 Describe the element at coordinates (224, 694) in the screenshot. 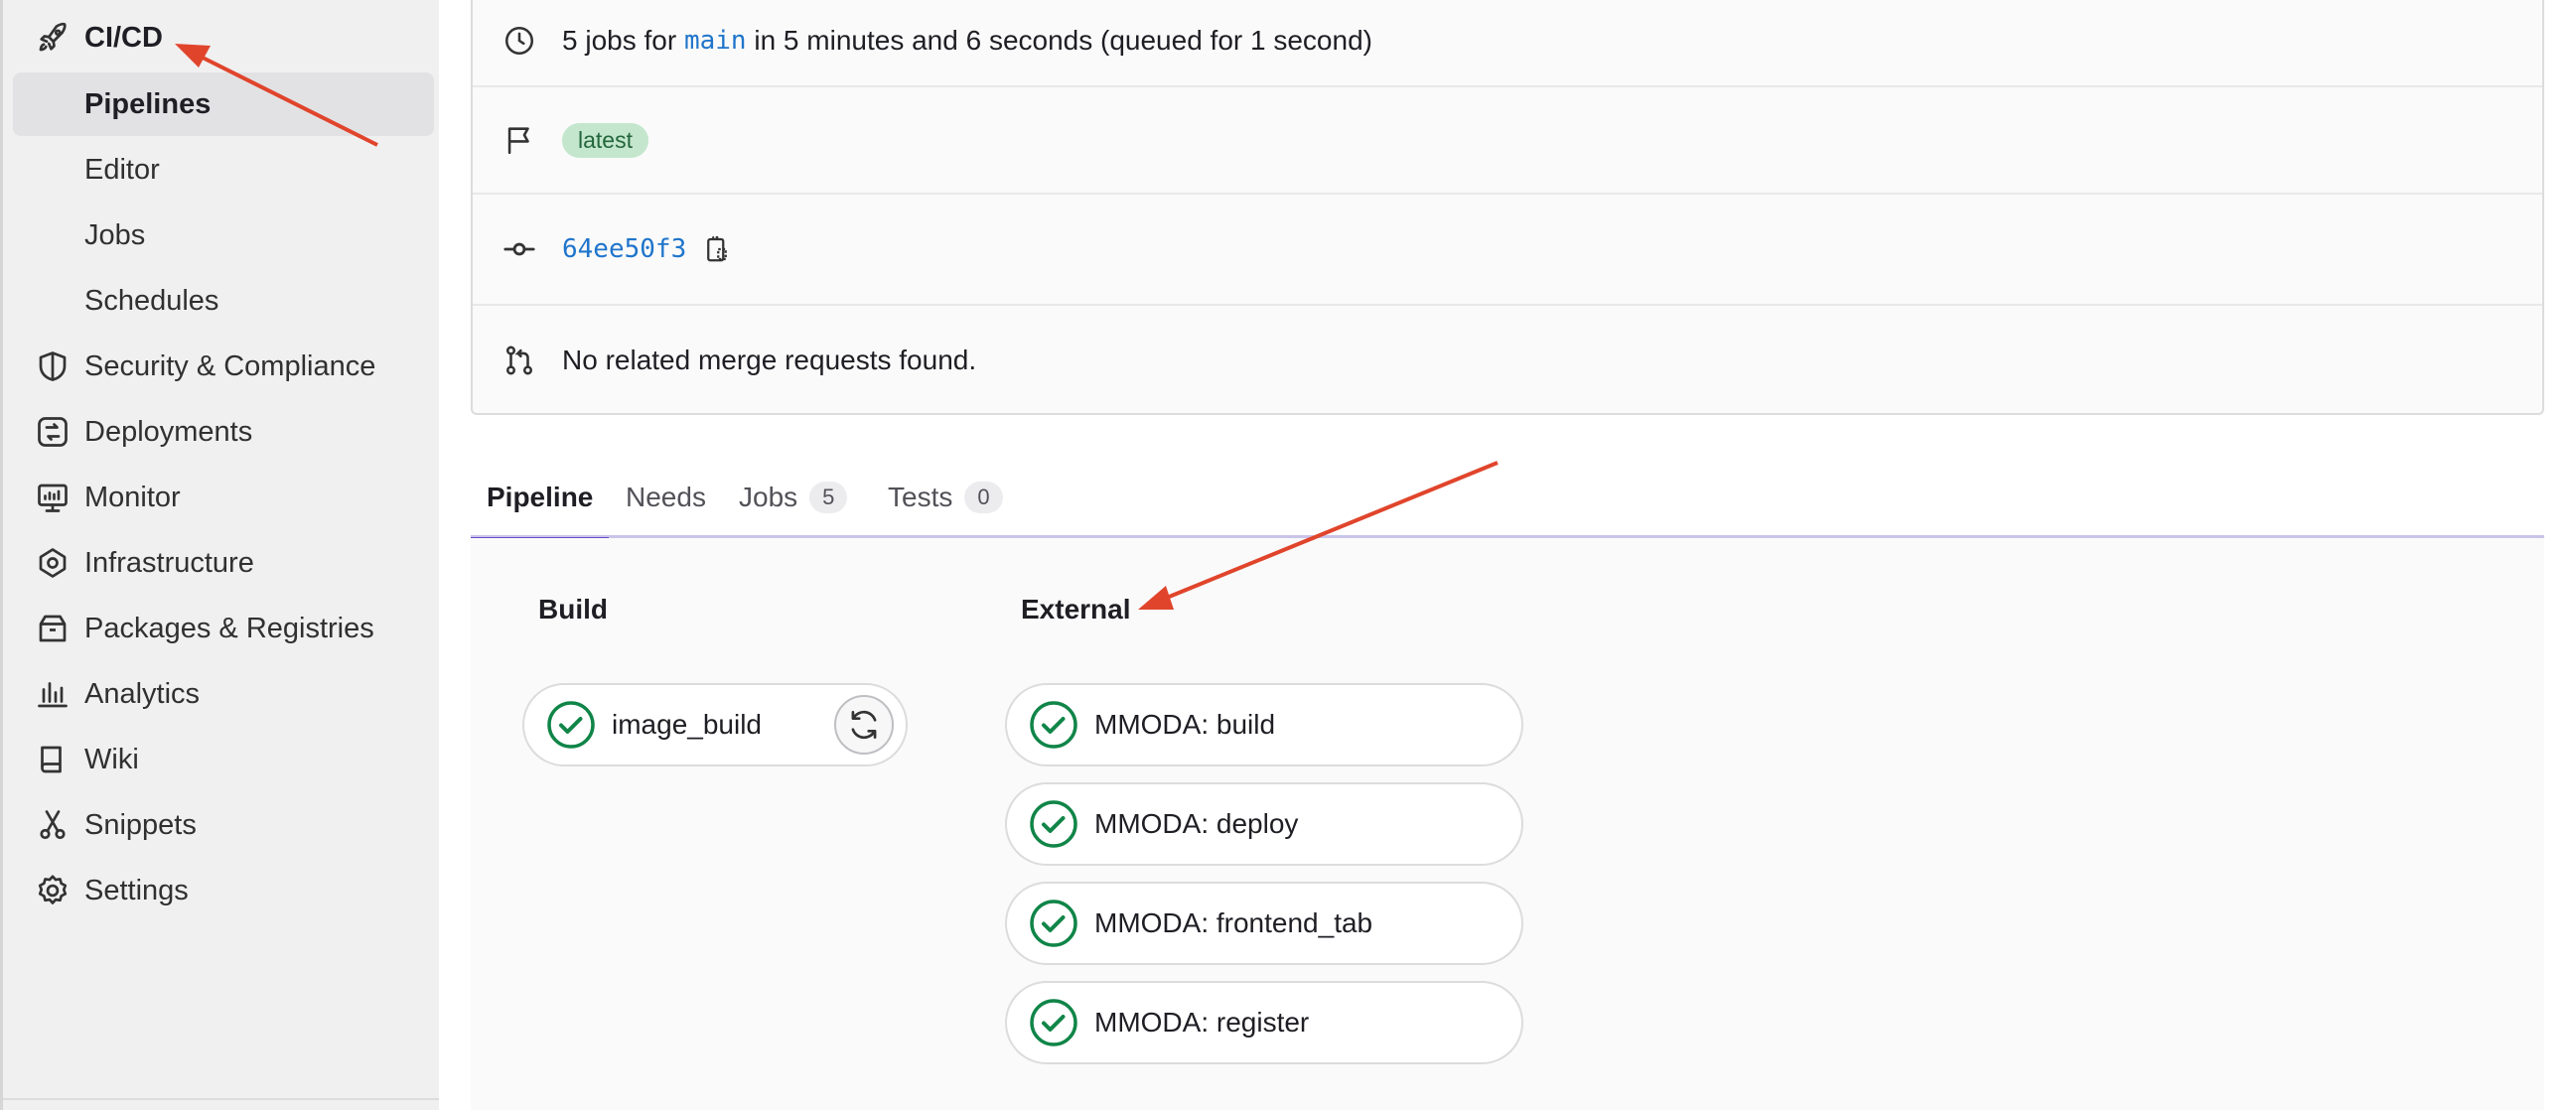

I see `sidebar-item-analytics: Analytics` at that location.